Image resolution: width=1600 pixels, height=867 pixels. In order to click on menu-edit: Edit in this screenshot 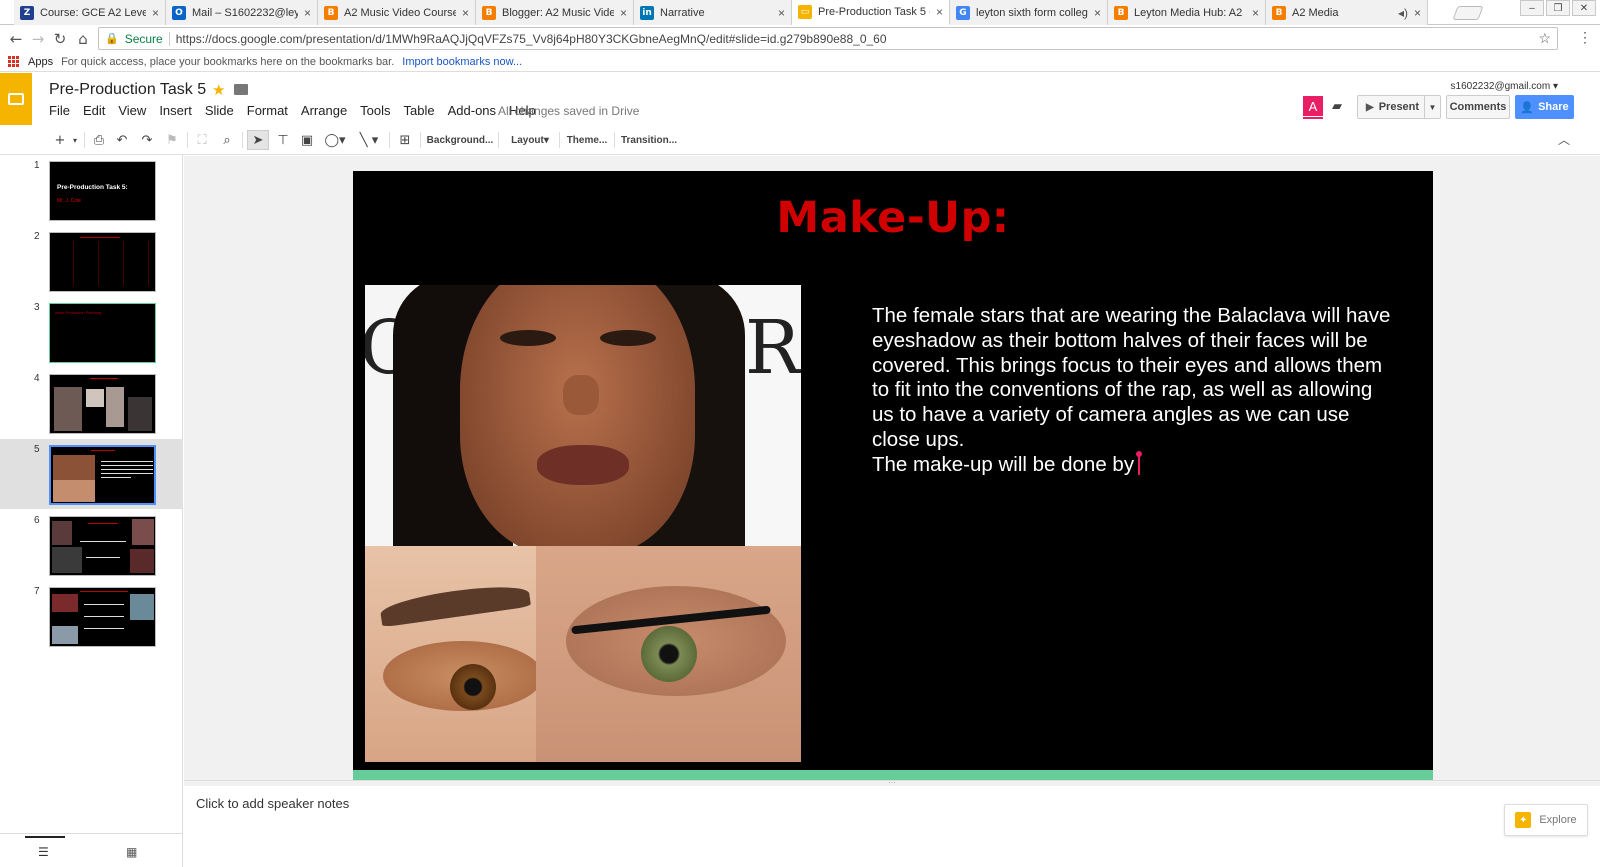, I will do `click(97, 110)`.